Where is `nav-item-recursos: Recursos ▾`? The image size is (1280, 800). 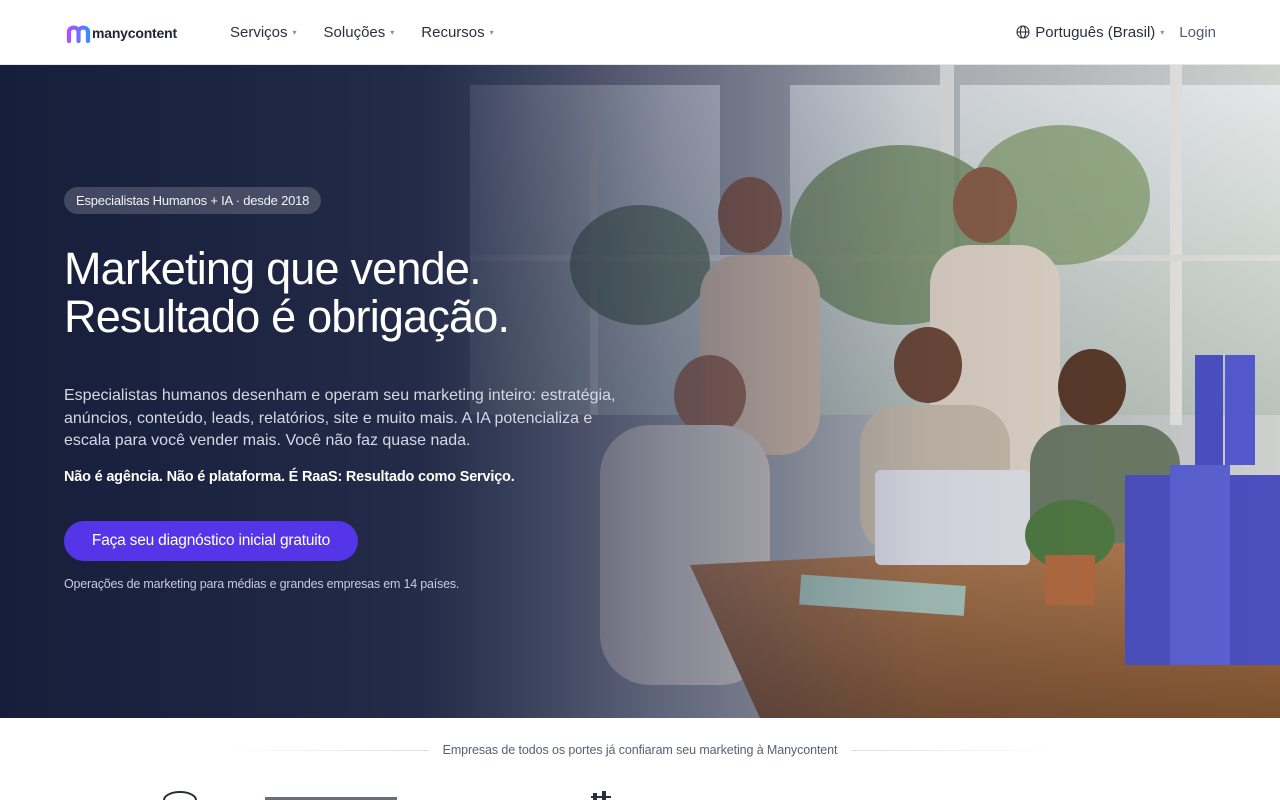 nav-item-recursos: Recursos ▾ is located at coordinates (457, 32).